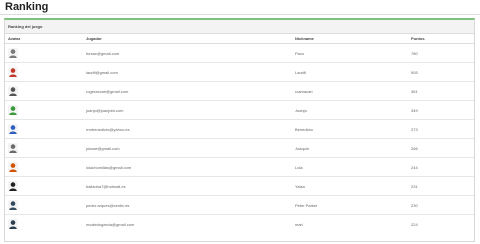 This screenshot has height=244, width=480. What do you see at coordinates (441, 186) in the screenshot?
I see `puntos-cell: 231` at bounding box center [441, 186].